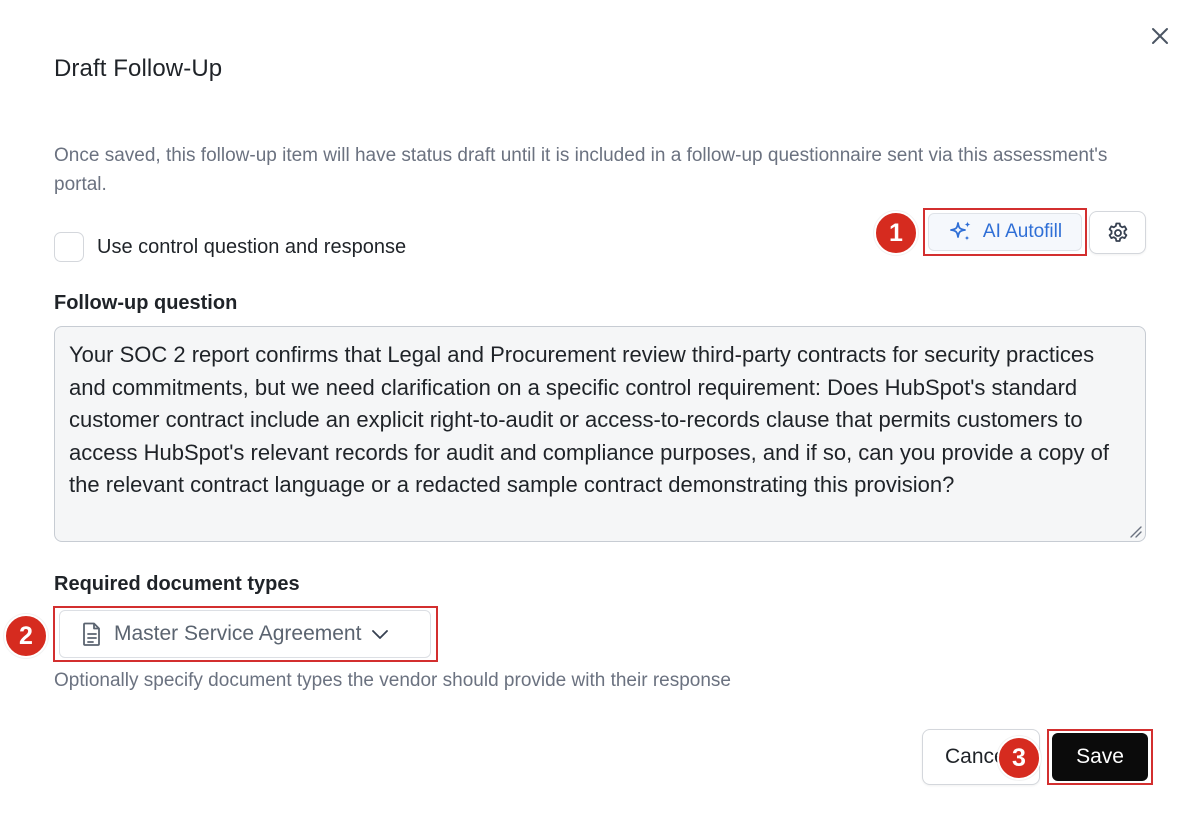 The image size is (1202, 838). I want to click on ai-autofill-label: AI Autofill, so click(1022, 231).